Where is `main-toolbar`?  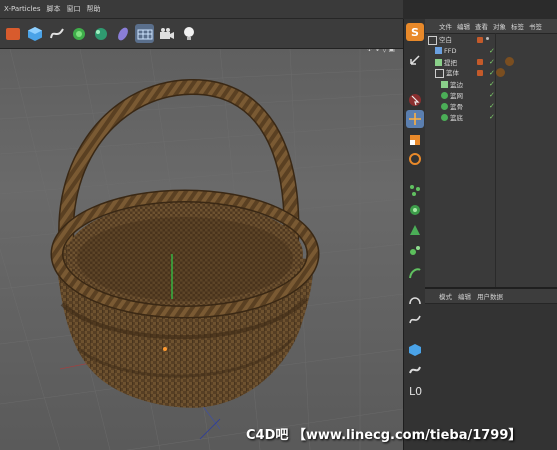
main-toolbar is located at coordinates (201, 34).